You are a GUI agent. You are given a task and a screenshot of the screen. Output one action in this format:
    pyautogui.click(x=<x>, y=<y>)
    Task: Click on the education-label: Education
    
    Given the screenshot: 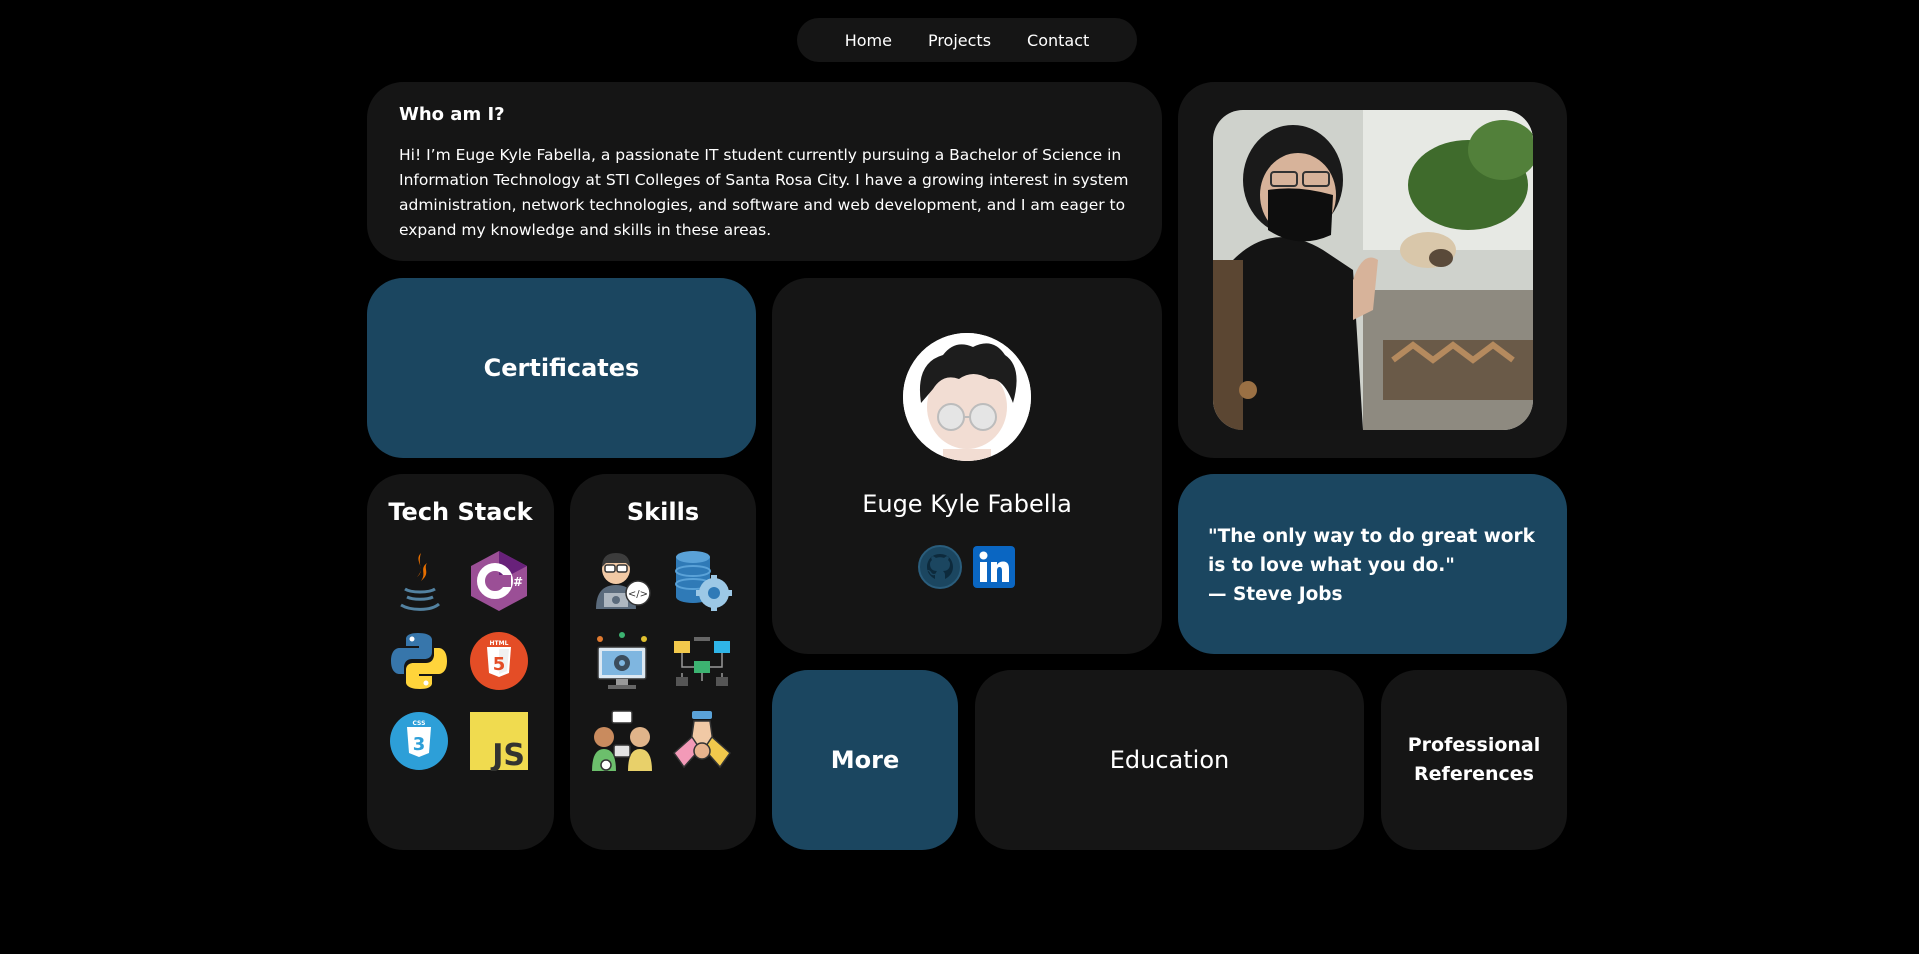 What is the action you would take?
    pyautogui.click(x=1169, y=760)
    